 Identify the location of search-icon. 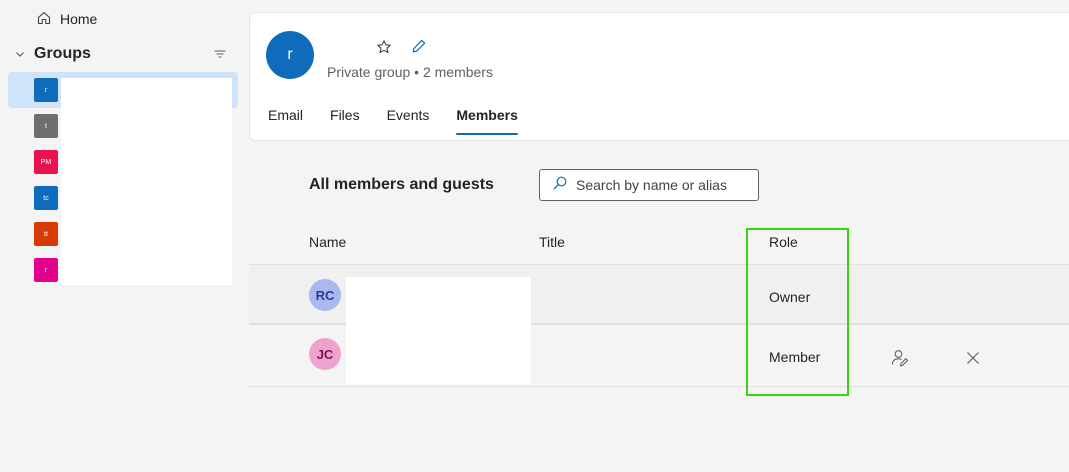
(564, 185).